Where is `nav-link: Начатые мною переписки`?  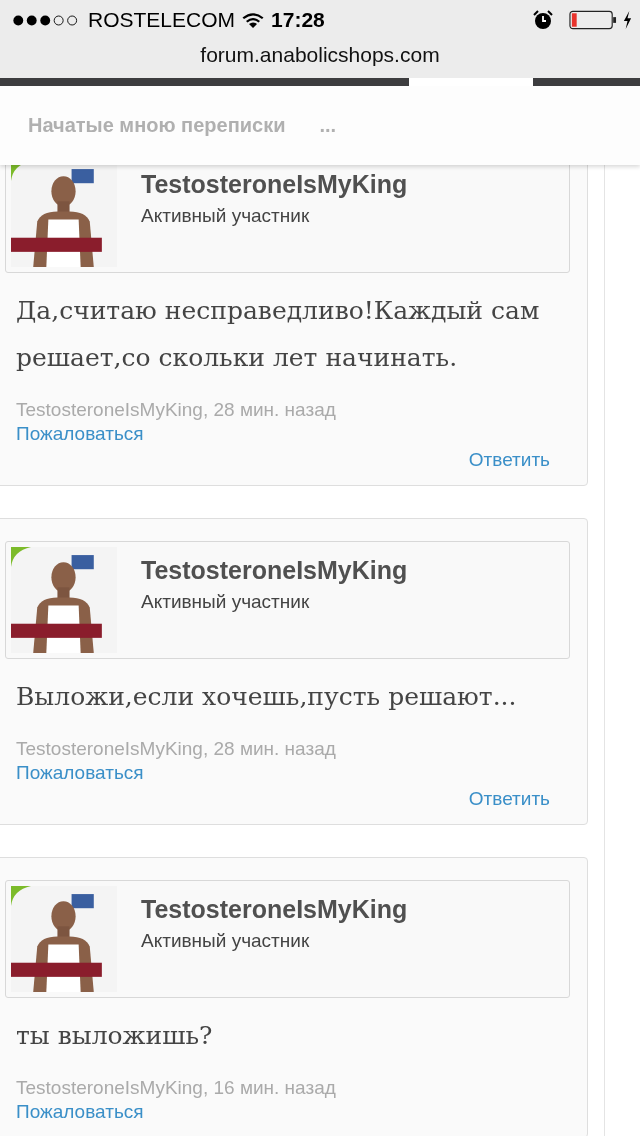
nav-link: Начатые мною переписки is located at coordinates (157, 125).